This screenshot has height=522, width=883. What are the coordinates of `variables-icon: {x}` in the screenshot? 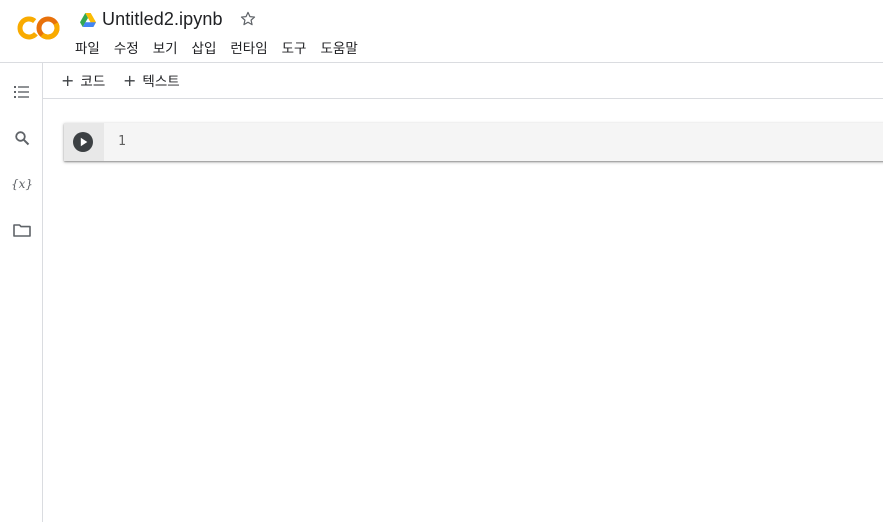 It's located at (22, 184).